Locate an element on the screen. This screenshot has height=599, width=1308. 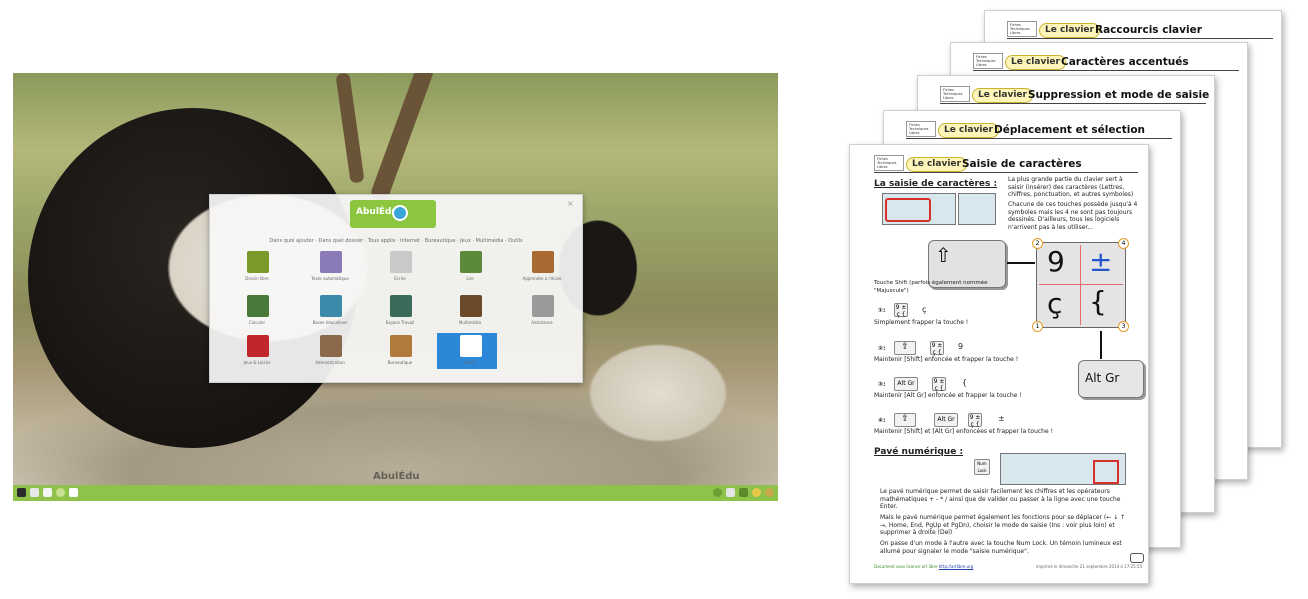
games-icon is located at coordinates (258, 346).